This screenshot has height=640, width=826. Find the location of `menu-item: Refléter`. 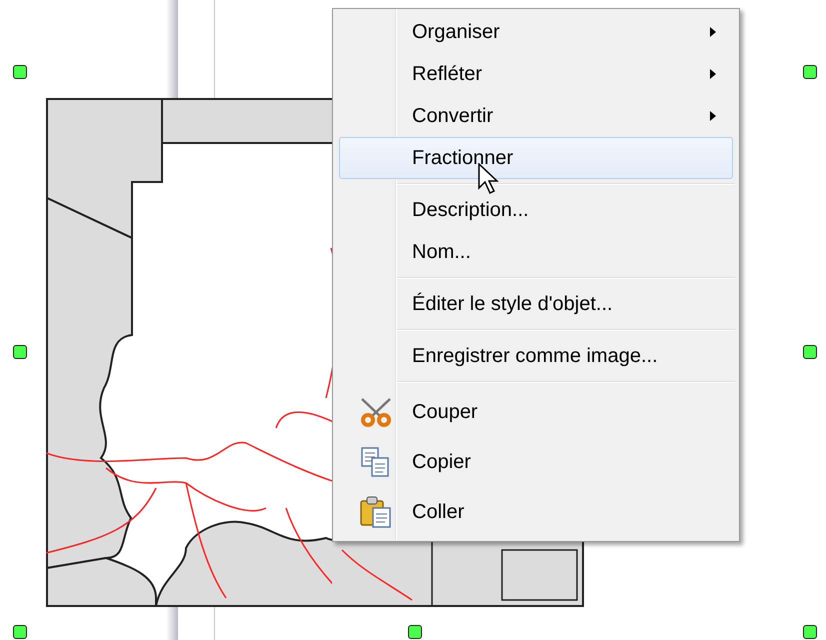

menu-item: Refléter is located at coordinates (536, 74).